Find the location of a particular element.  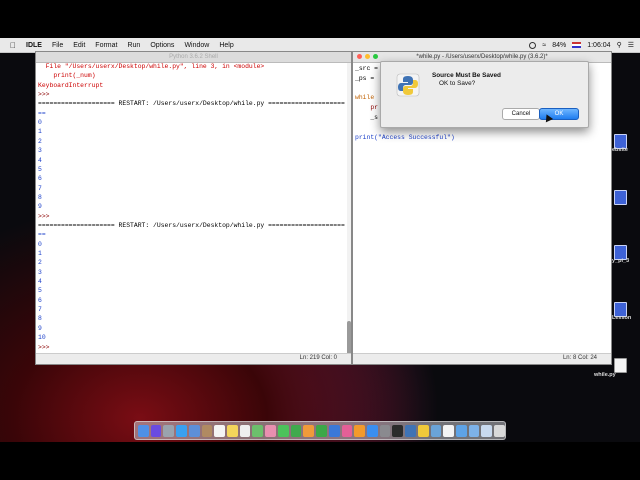

battery-level: 84% is located at coordinates (559, 45).